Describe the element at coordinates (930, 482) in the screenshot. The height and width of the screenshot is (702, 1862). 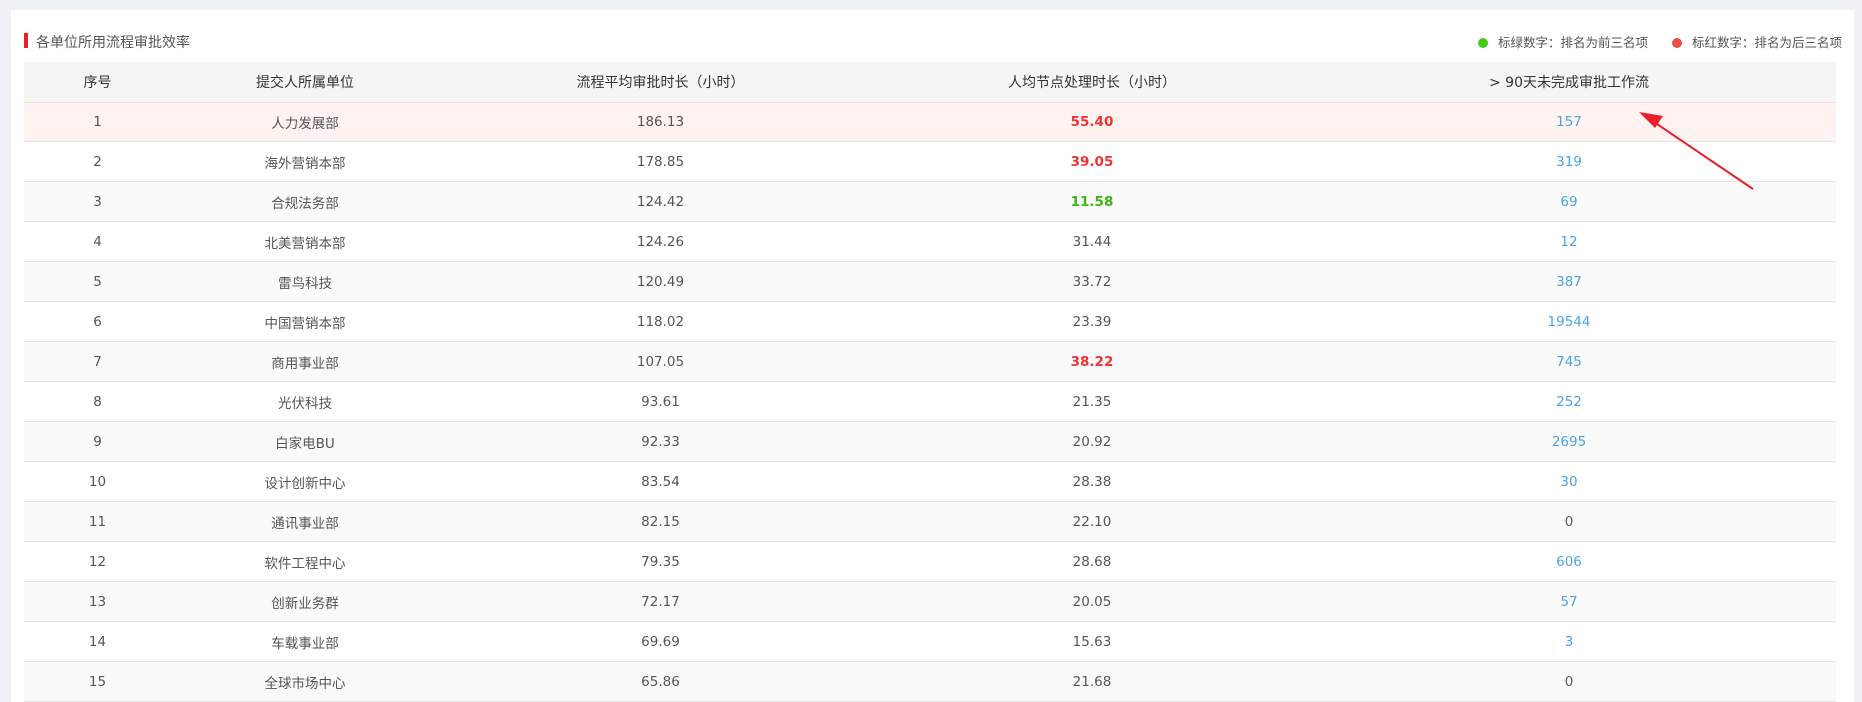
I see `table-row: 10 设计创新中心 83.54 28.38 30` at that location.